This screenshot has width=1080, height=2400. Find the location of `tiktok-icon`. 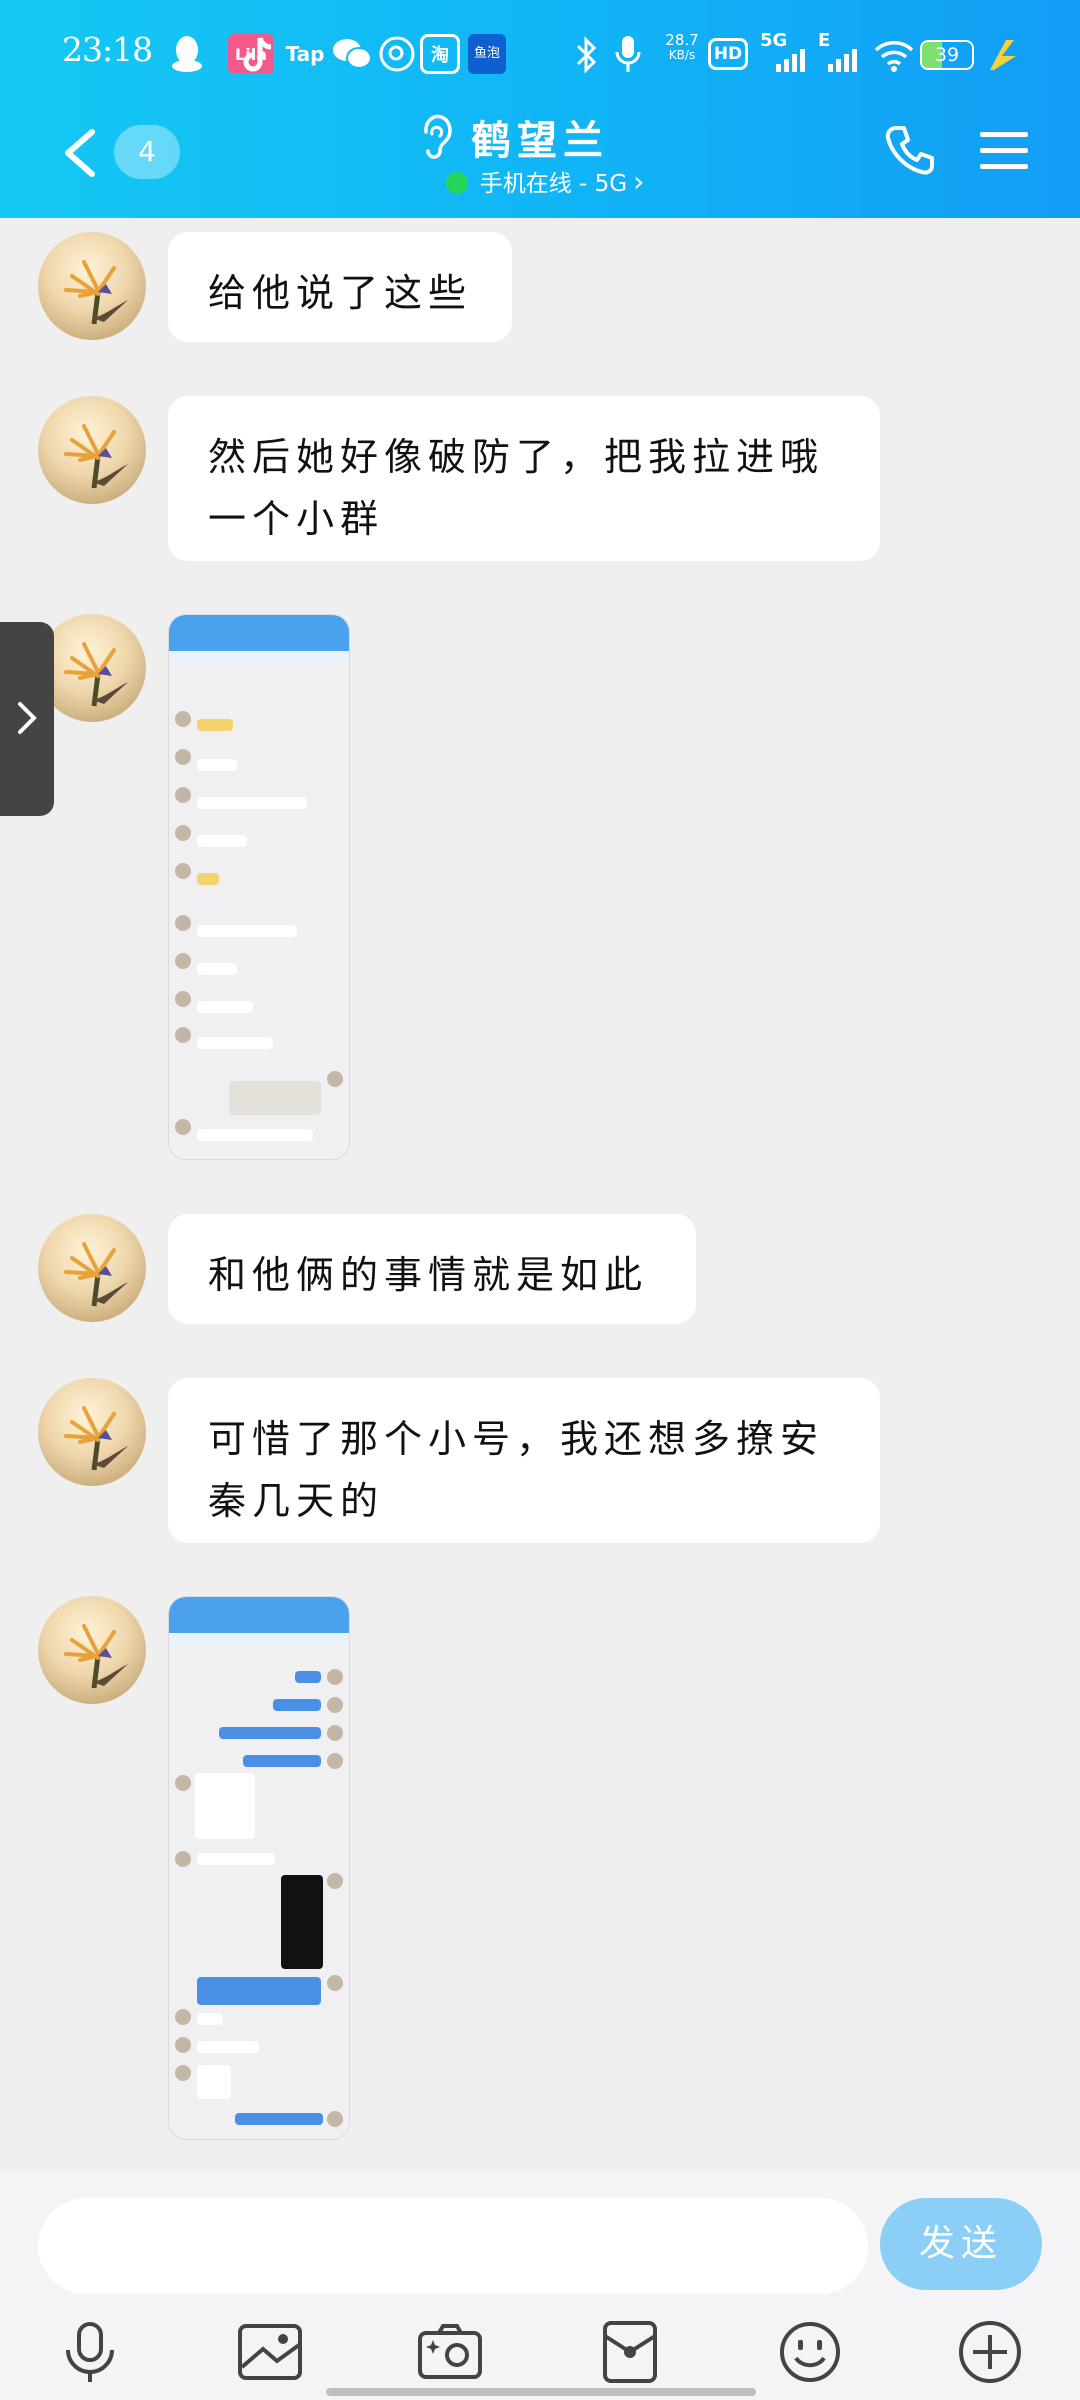

tiktok-icon is located at coordinates (257, 54).